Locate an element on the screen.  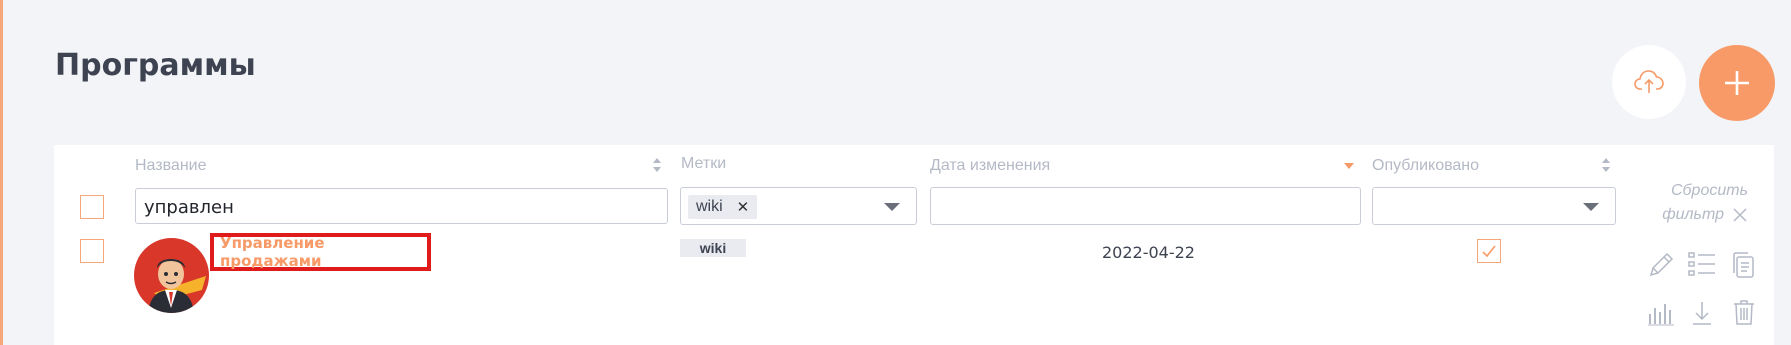
left-accent-bar is located at coordinates (1, 172).